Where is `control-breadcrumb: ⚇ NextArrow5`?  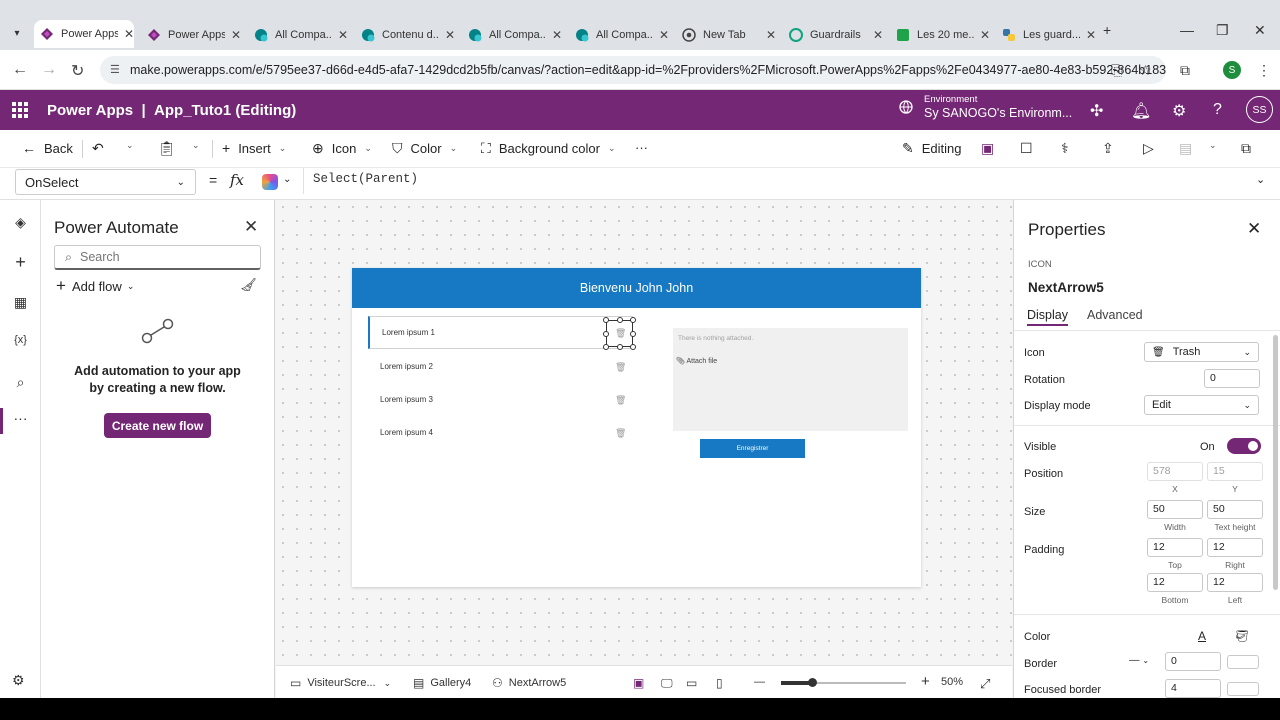
control-breadcrumb: ⚇ NextArrow5 is located at coordinates (529, 683).